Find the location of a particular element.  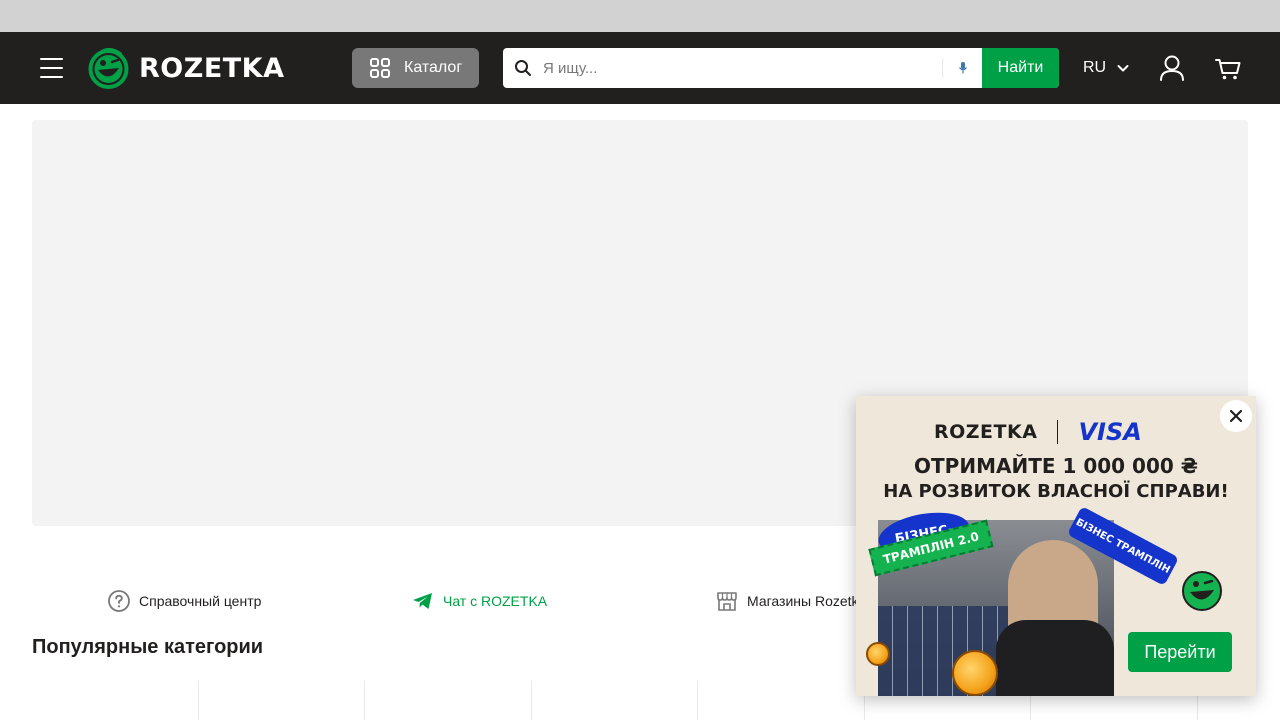

stores-link: Магазины Rozetk is located at coordinates (787, 601).